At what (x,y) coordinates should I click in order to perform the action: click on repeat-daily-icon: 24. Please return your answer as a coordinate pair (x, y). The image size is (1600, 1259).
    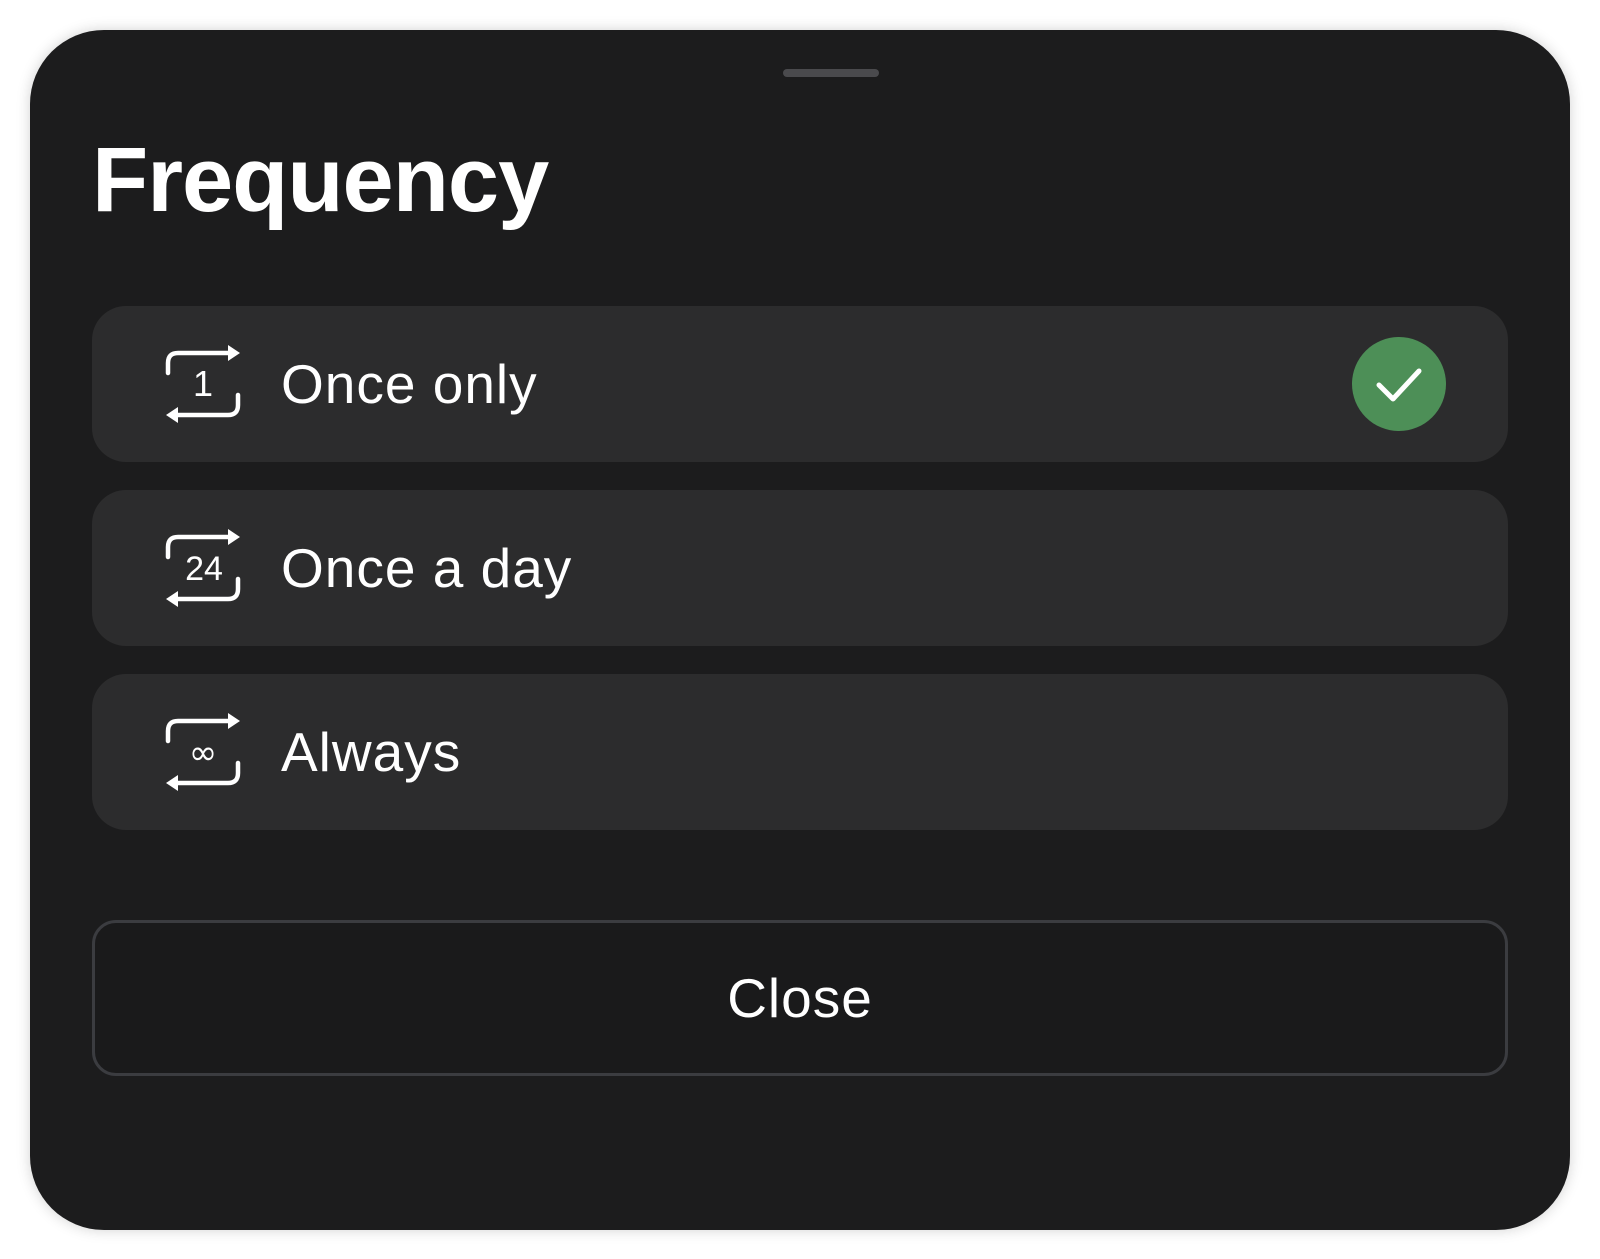
    Looking at the image, I should click on (203, 568).